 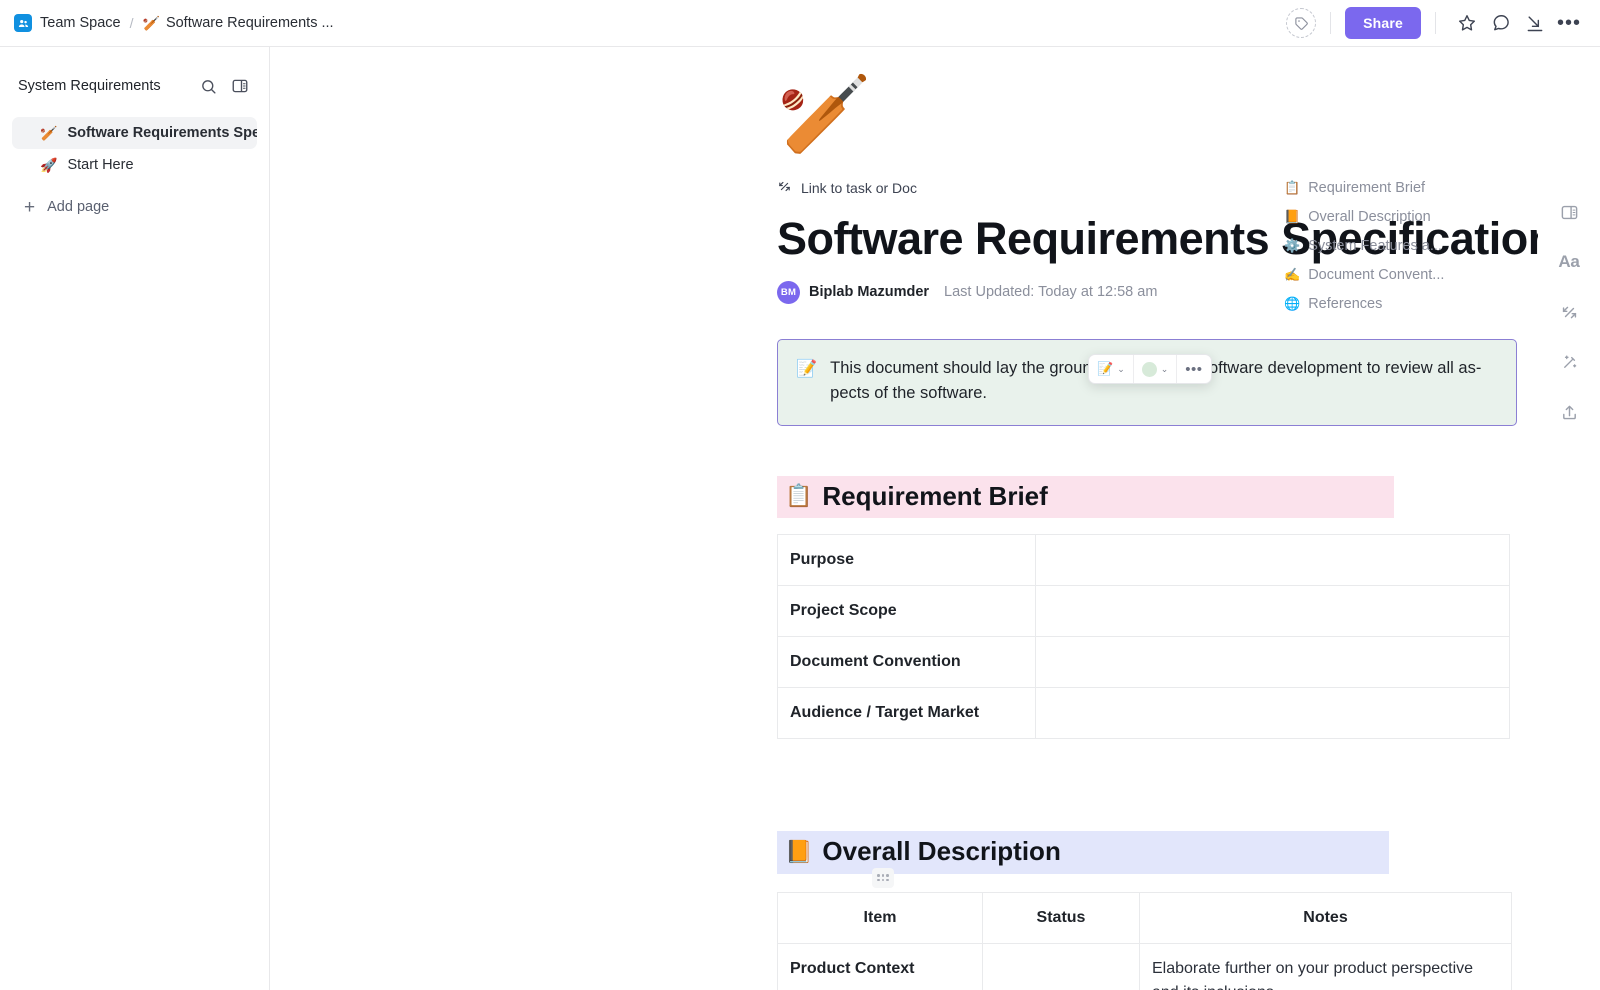 What do you see at coordinates (788, 292) in the screenshot?
I see `avatar: BM` at bounding box center [788, 292].